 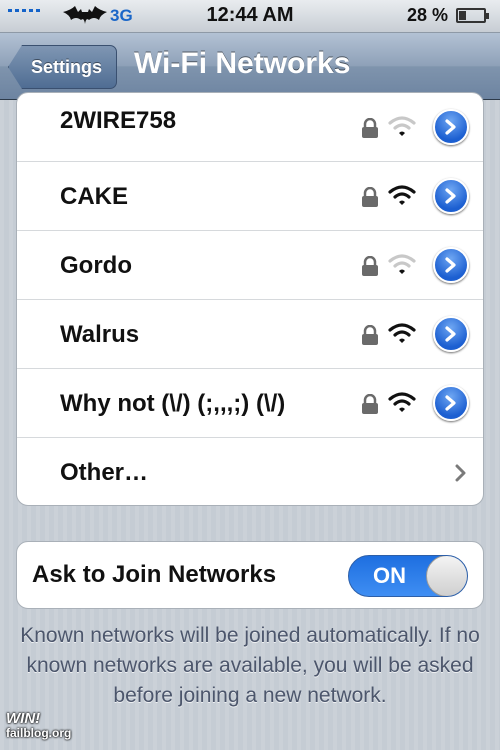 What do you see at coordinates (94, 196) in the screenshot?
I see `network-name: CAKE` at bounding box center [94, 196].